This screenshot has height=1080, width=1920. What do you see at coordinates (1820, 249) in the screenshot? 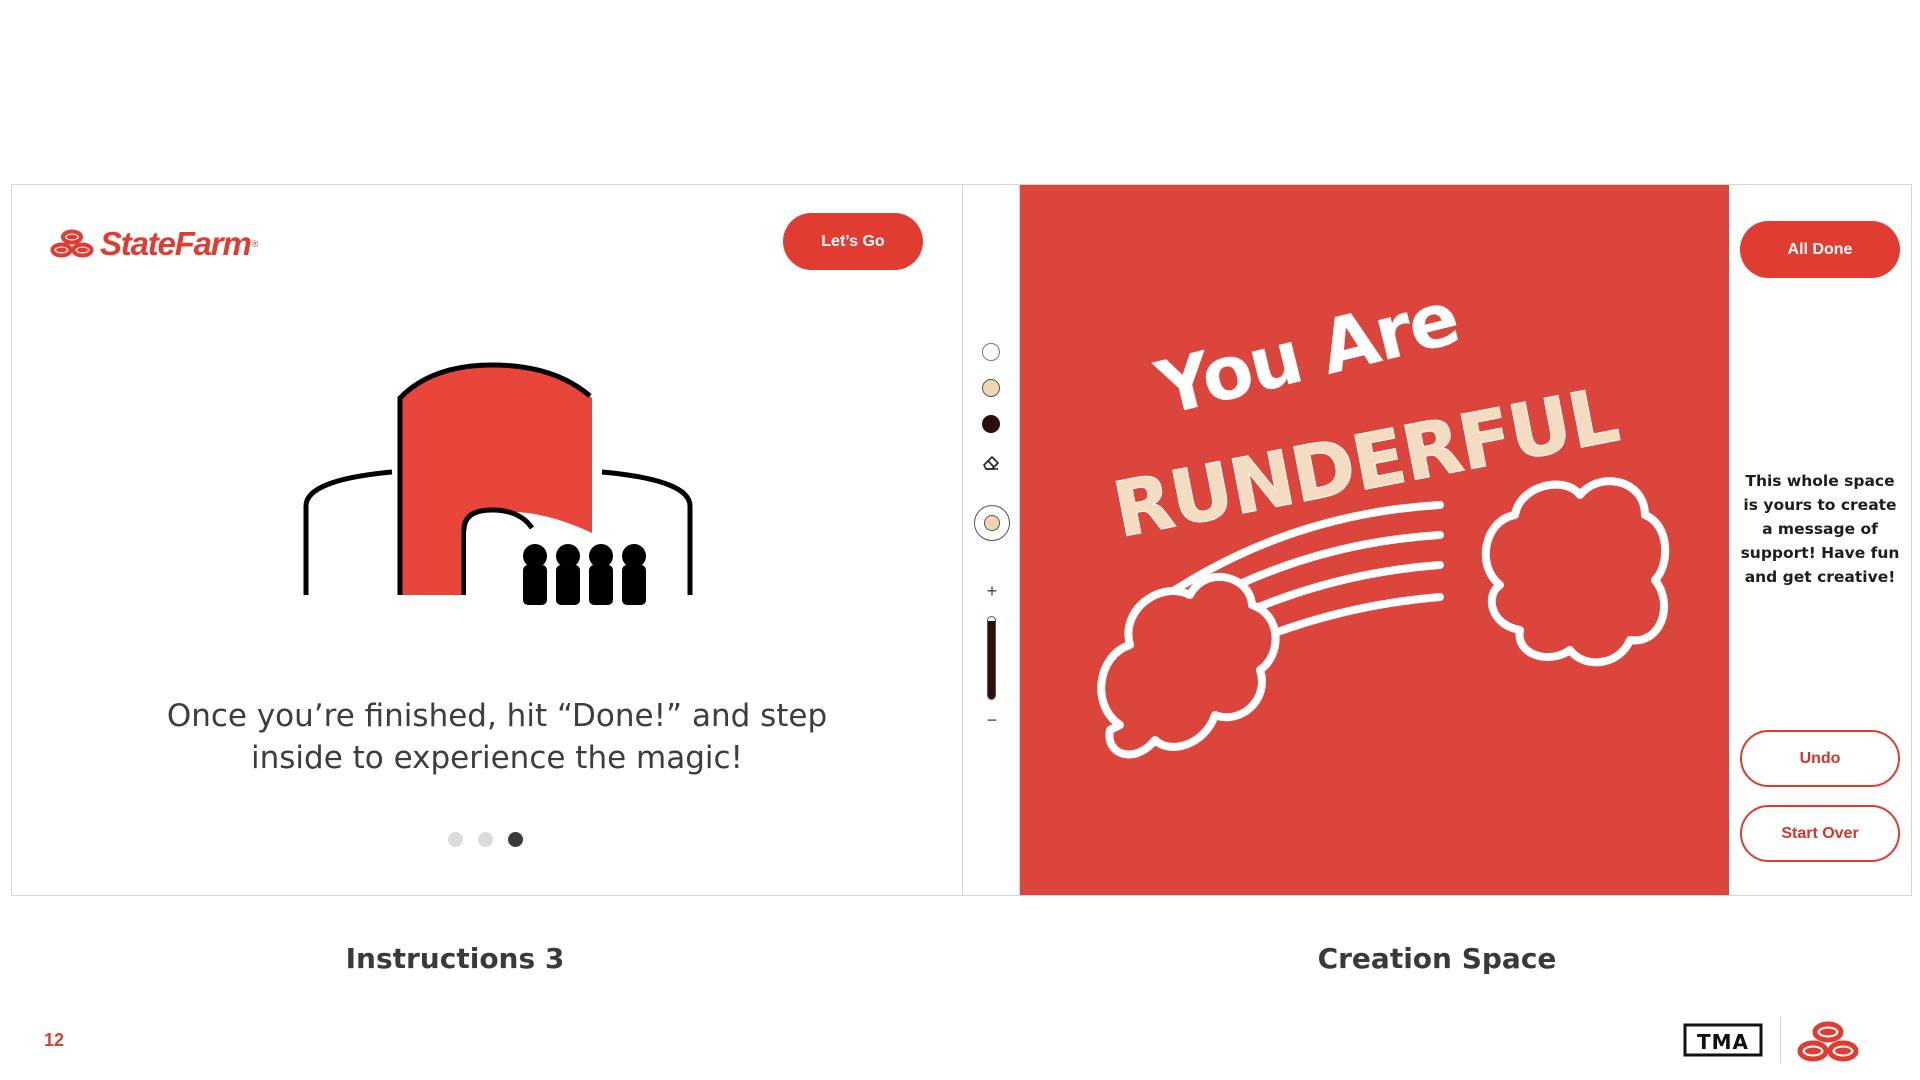
I see `all-done-button: All Done` at bounding box center [1820, 249].